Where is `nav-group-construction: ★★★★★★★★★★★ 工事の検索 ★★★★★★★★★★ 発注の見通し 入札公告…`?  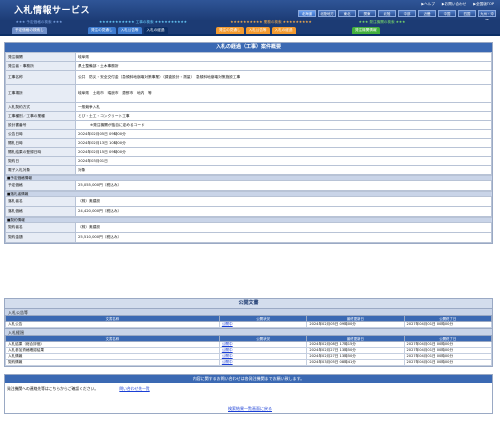 nav-group-construction: ★★★★★★★★★★★ 工事の検索 ★★★★★★★★★★ 発注の見通し 入札公告… is located at coordinates (143, 28).